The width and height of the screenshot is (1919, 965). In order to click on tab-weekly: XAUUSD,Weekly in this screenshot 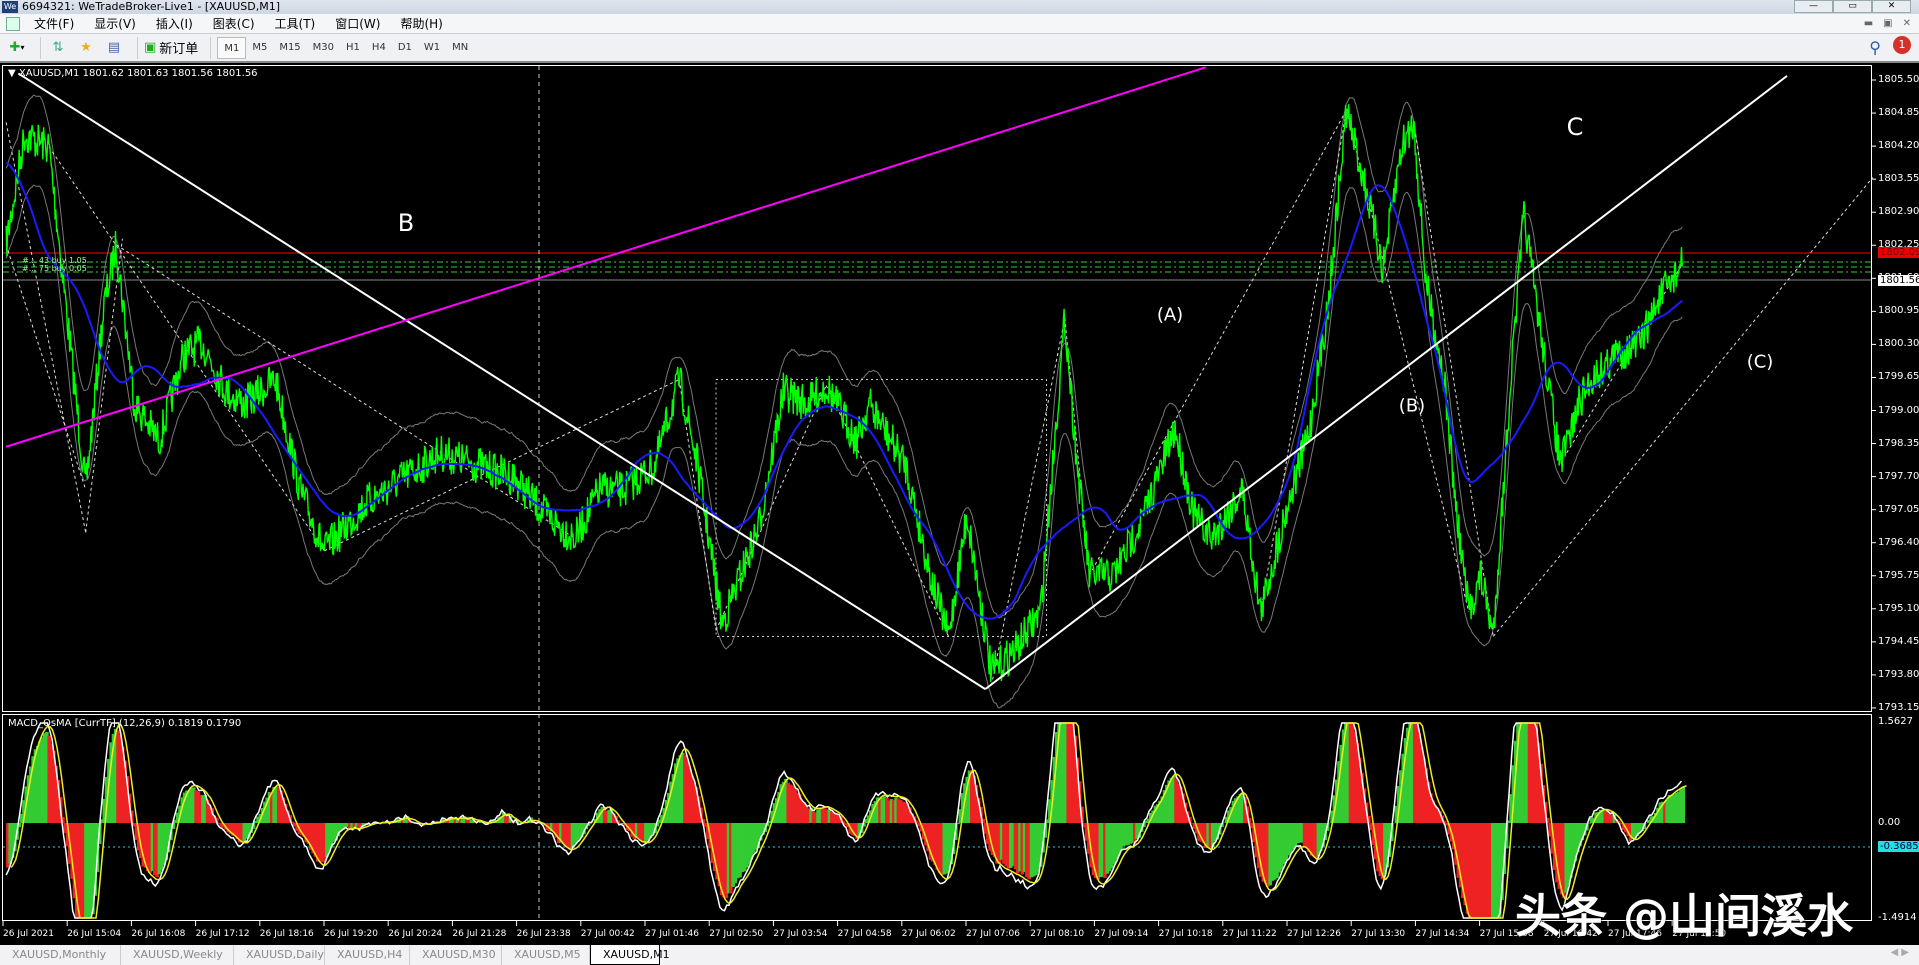, I will do `click(177, 955)`.